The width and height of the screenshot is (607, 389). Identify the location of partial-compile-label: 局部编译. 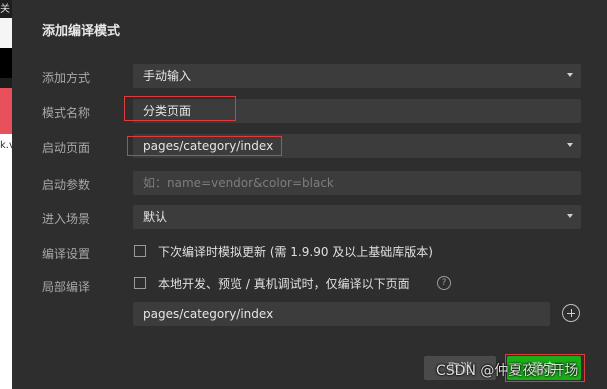
(66, 287).